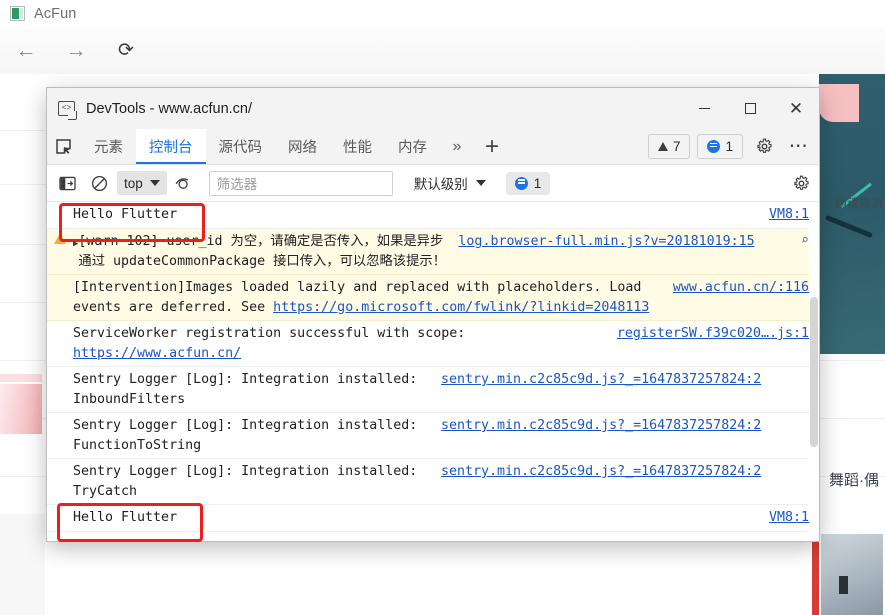 This screenshot has height=615, width=885. I want to click on execution-context-select: top, so click(142, 183).